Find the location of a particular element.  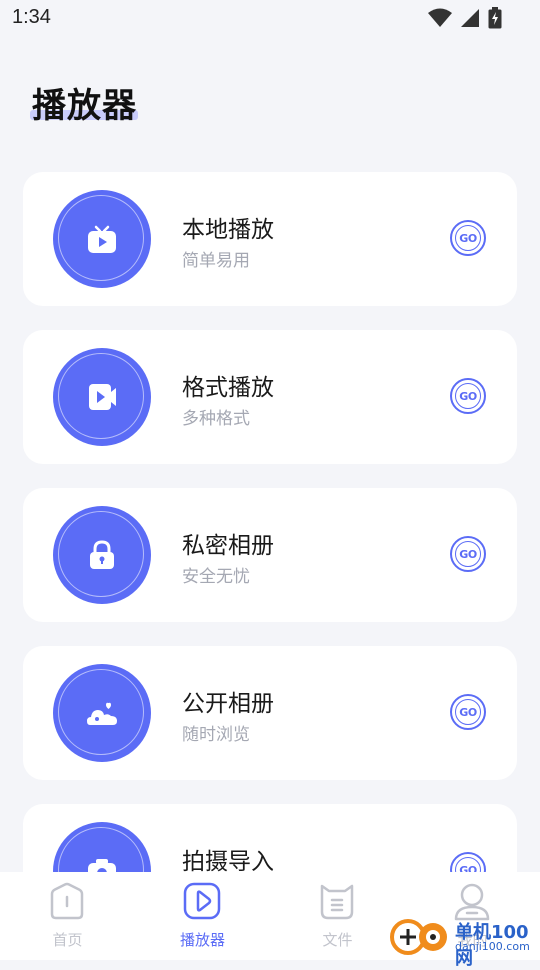

card-format-play: 格式播放 多种格式 GO is located at coordinates (270, 397).